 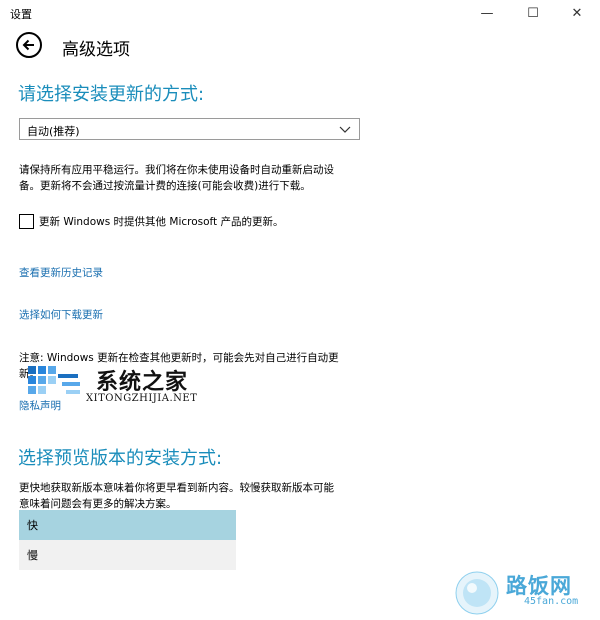 What do you see at coordinates (142, 382) in the screenshot?
I see `xitongzhijia-watermark-name: 系统之家` at bounding box center [142, 382].